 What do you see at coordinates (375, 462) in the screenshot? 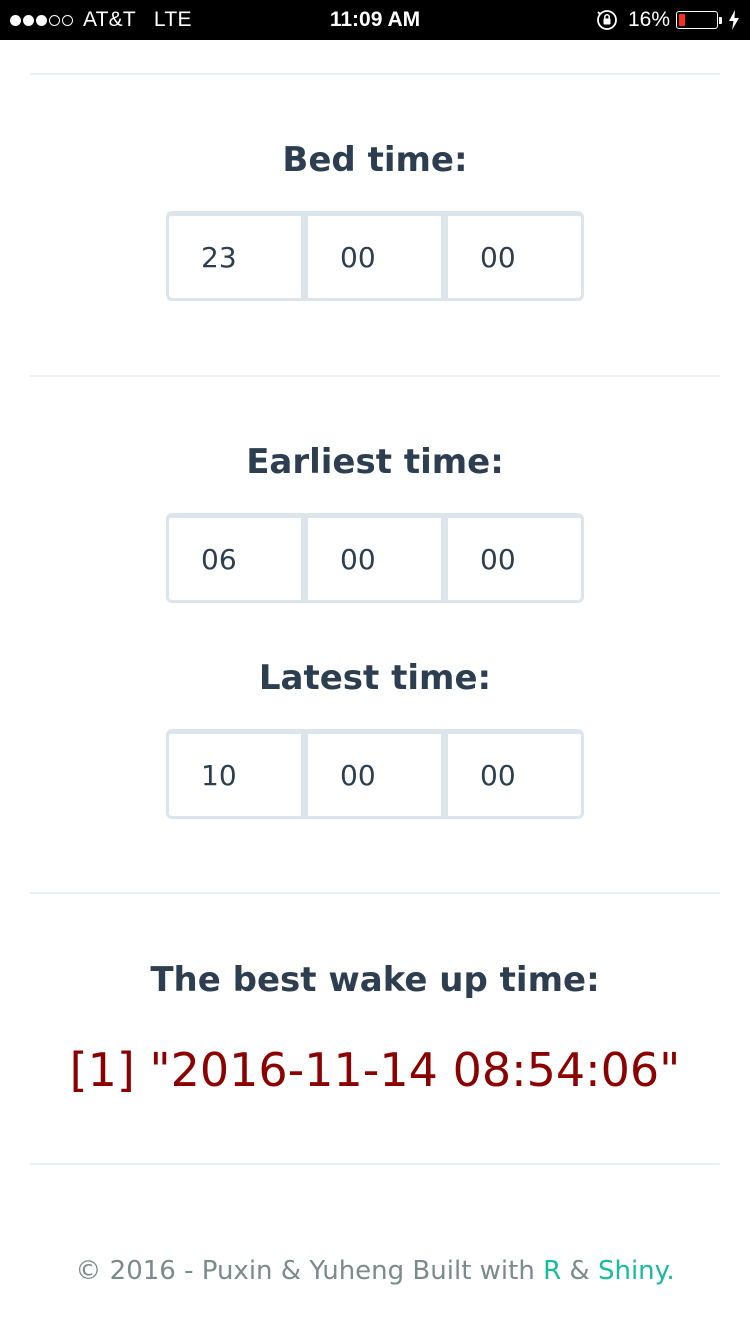
I see `earliest-time-label: Earliest time:` at bounding box center [375, 462].